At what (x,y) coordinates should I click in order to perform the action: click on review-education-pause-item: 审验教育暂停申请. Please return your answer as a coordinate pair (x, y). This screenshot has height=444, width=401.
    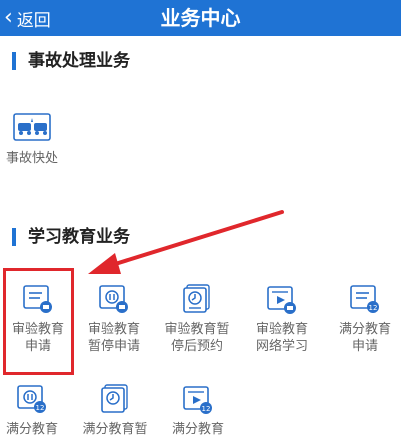
    Looking at the image, I should click on (114, 319).